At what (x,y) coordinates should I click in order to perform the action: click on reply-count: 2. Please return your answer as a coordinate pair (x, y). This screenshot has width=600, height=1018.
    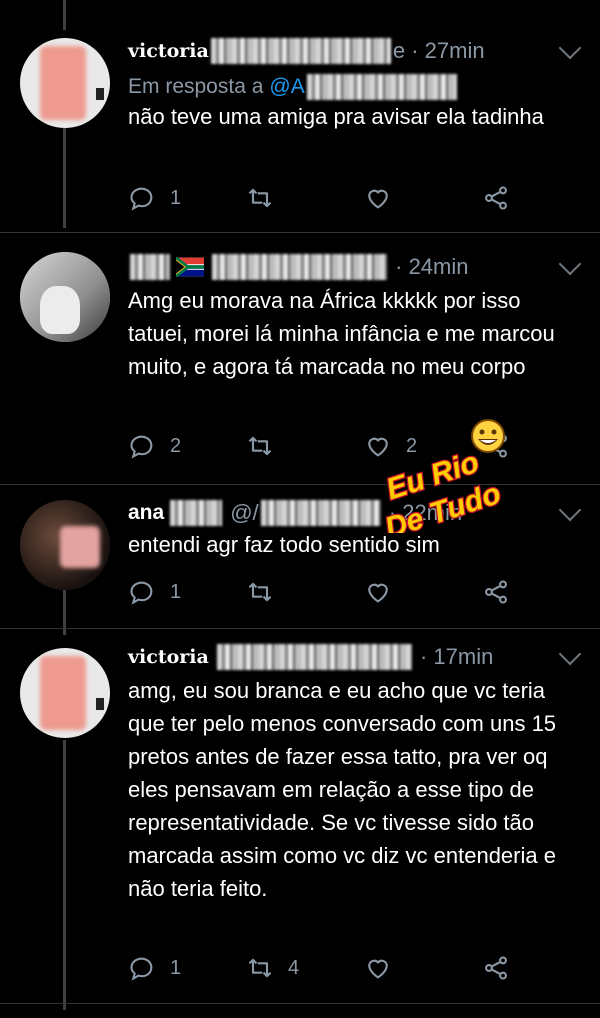
    Looking at the image, I should click on (176, 445).